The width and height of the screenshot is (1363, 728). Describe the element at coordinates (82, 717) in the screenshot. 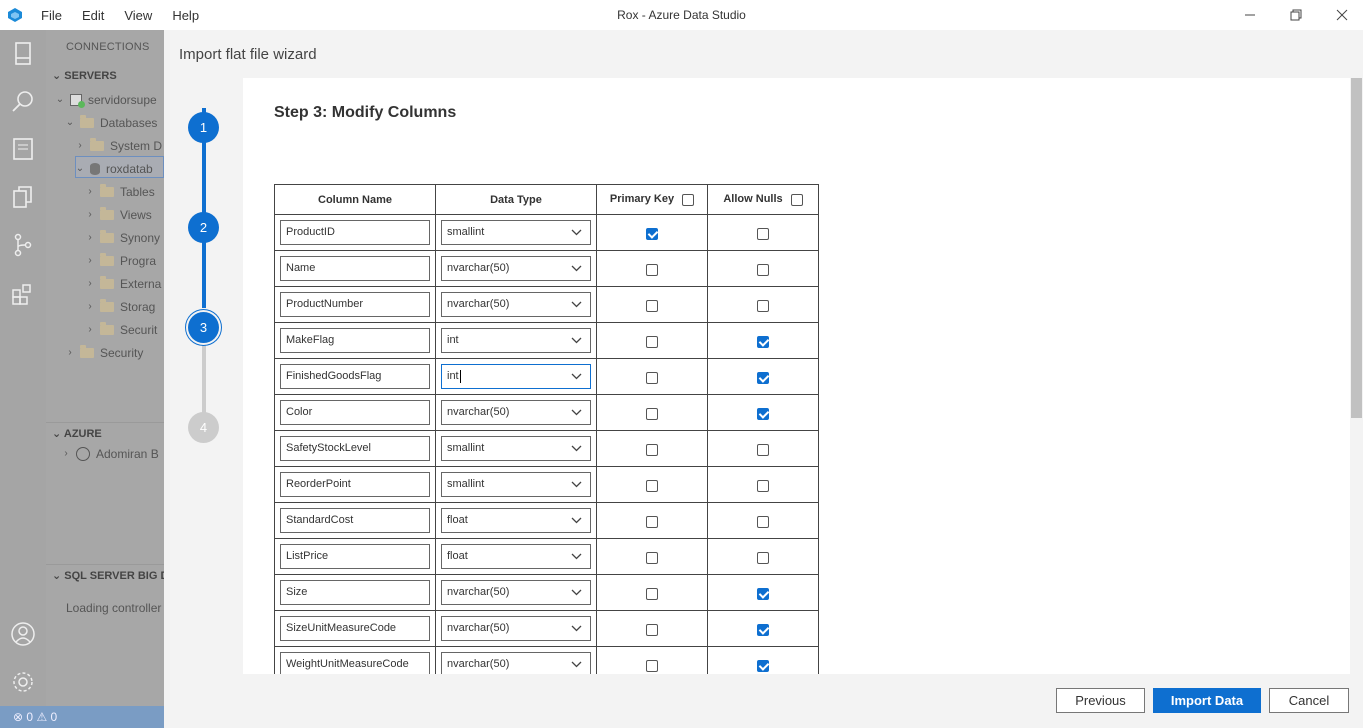

I see `status-bar: ⊗ 0 ⚠ 0` at that location.